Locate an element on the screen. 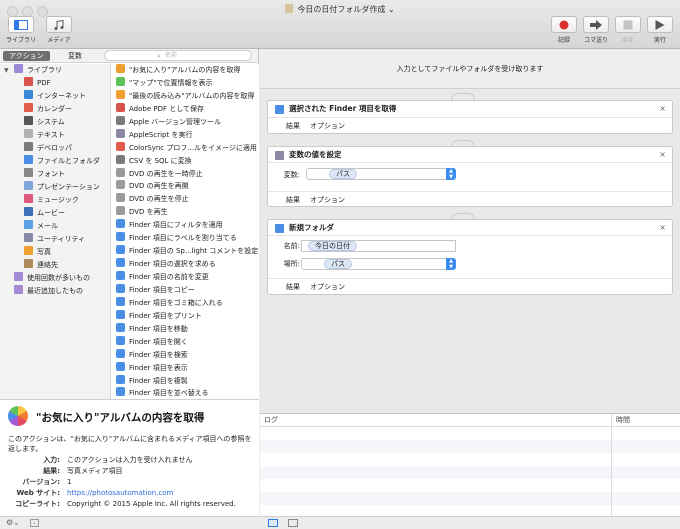  search-placeholder: 名前 is located at coordinates (171, 55).